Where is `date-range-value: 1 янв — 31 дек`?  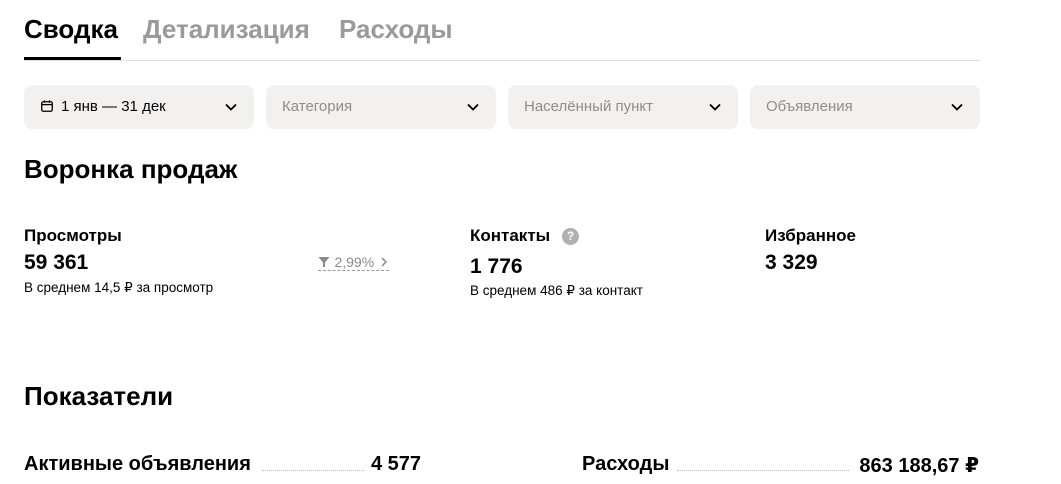 date-range-value: 1 янв — 31 дек is located at coordinates (113, 106).